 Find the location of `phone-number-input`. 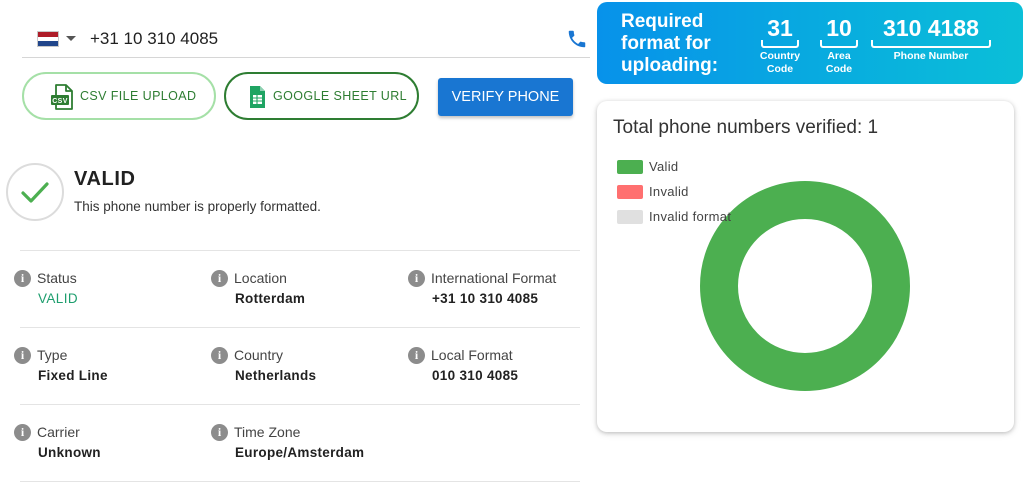

phone-number-input is located at coordinates (240, 39).